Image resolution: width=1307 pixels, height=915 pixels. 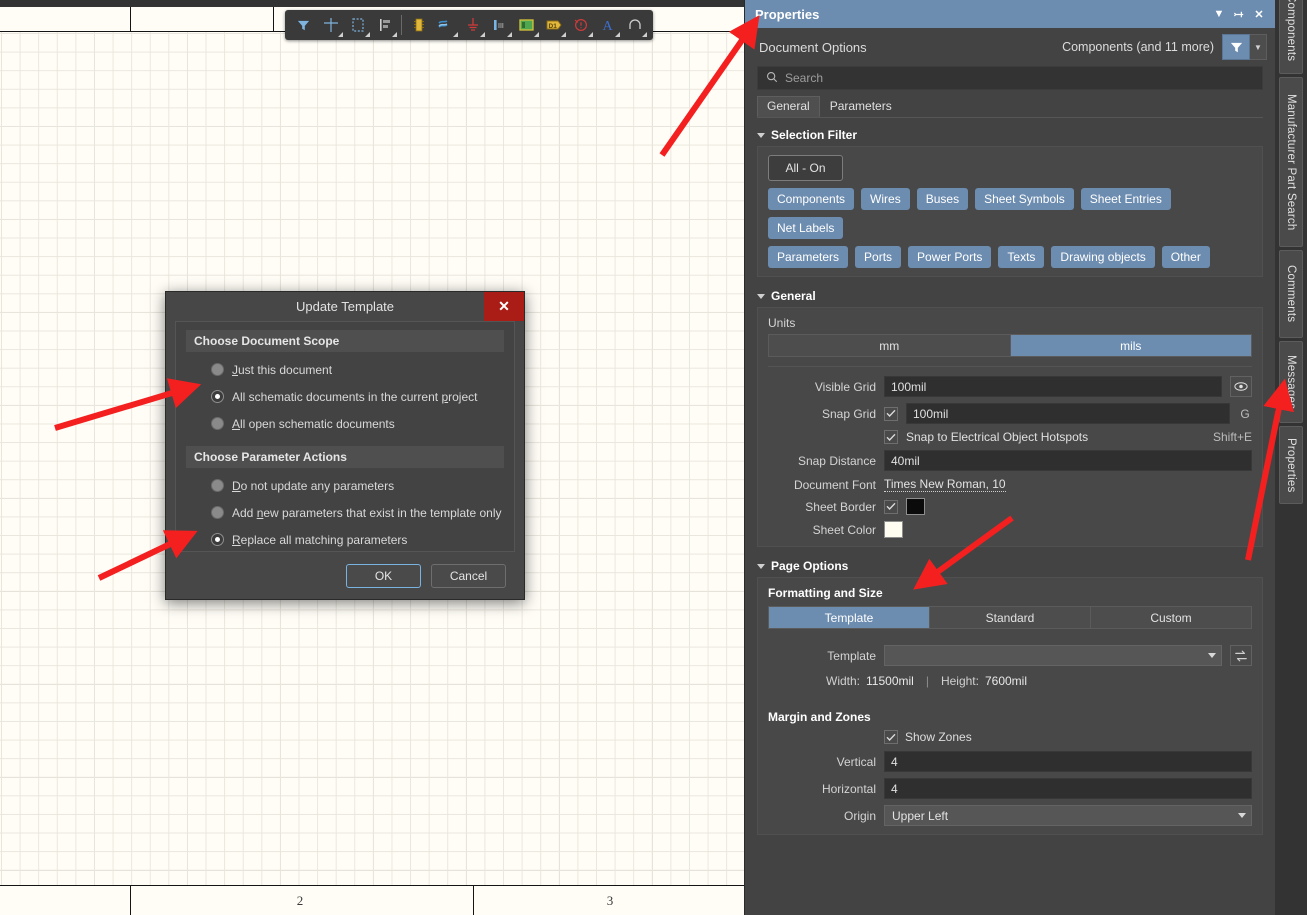 I want to click on chip-drawing-objects: Drawing objects, so click(x=1103, y=257).